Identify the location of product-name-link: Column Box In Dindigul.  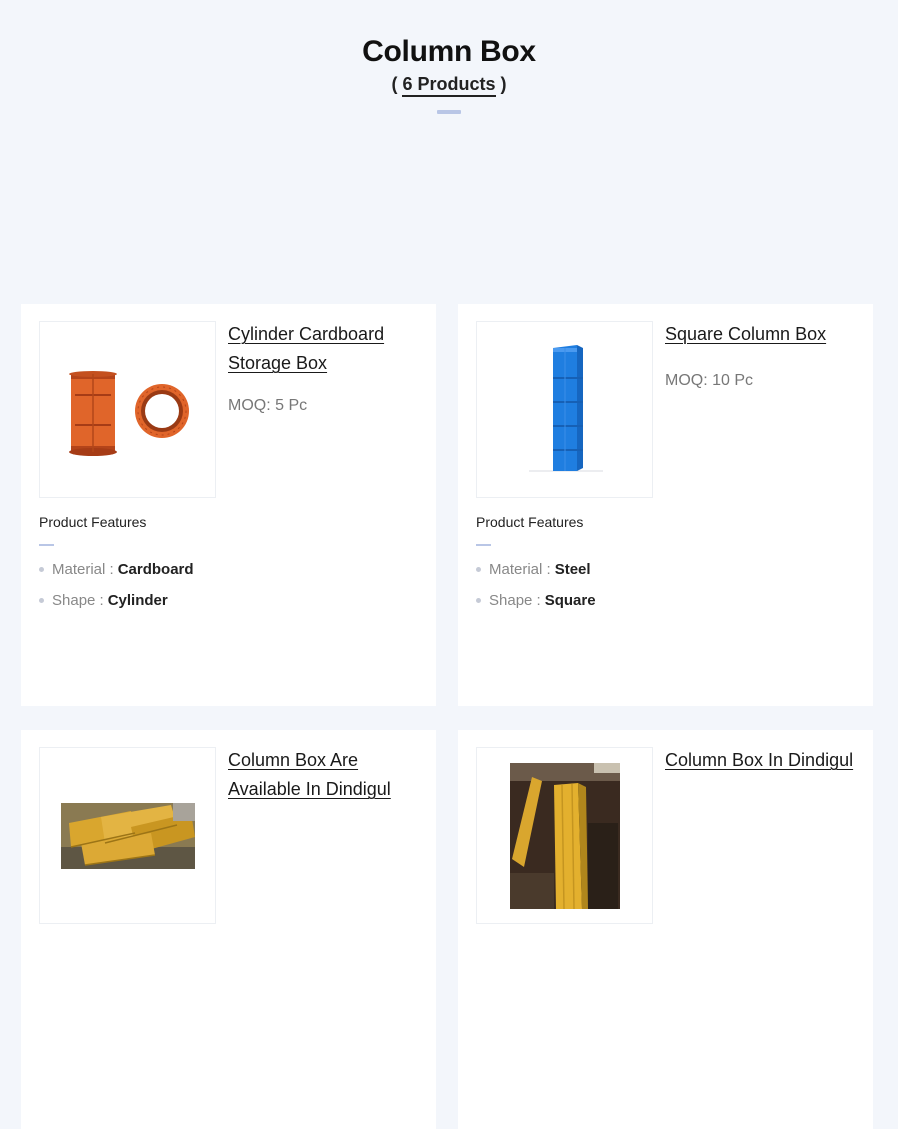
(759, 760).